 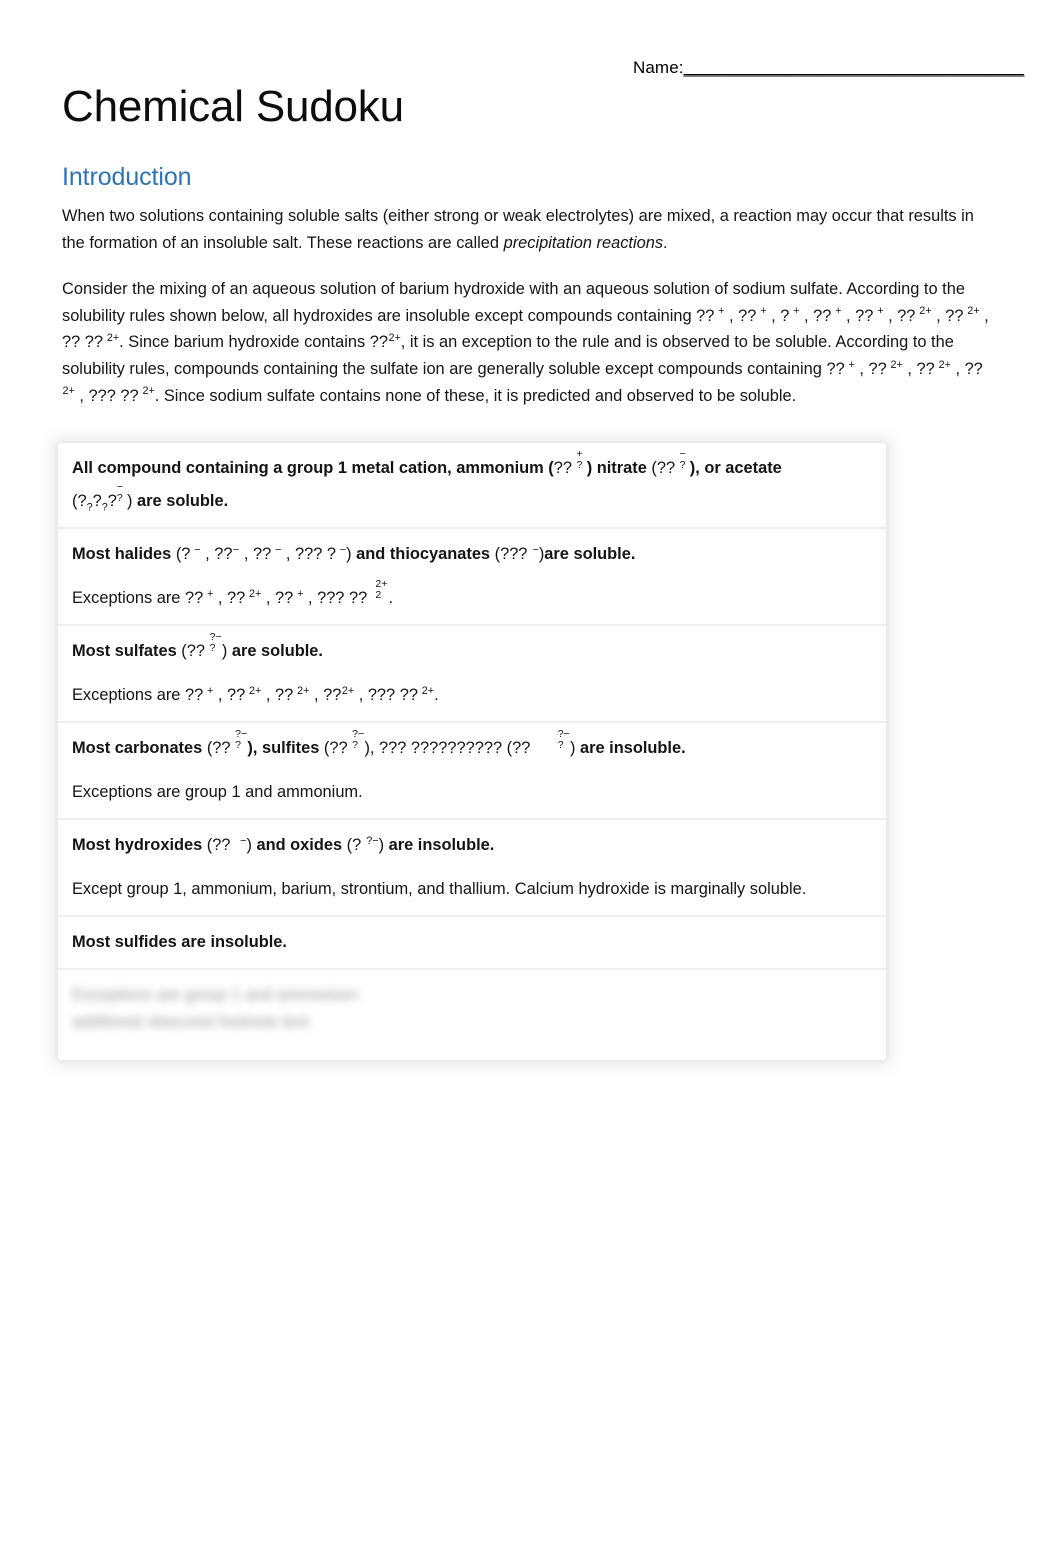 What do you see at coordinates (560, 746) in the screenshot?
I see `phosphate-subscript: ?` at bounding box center [560, 746].